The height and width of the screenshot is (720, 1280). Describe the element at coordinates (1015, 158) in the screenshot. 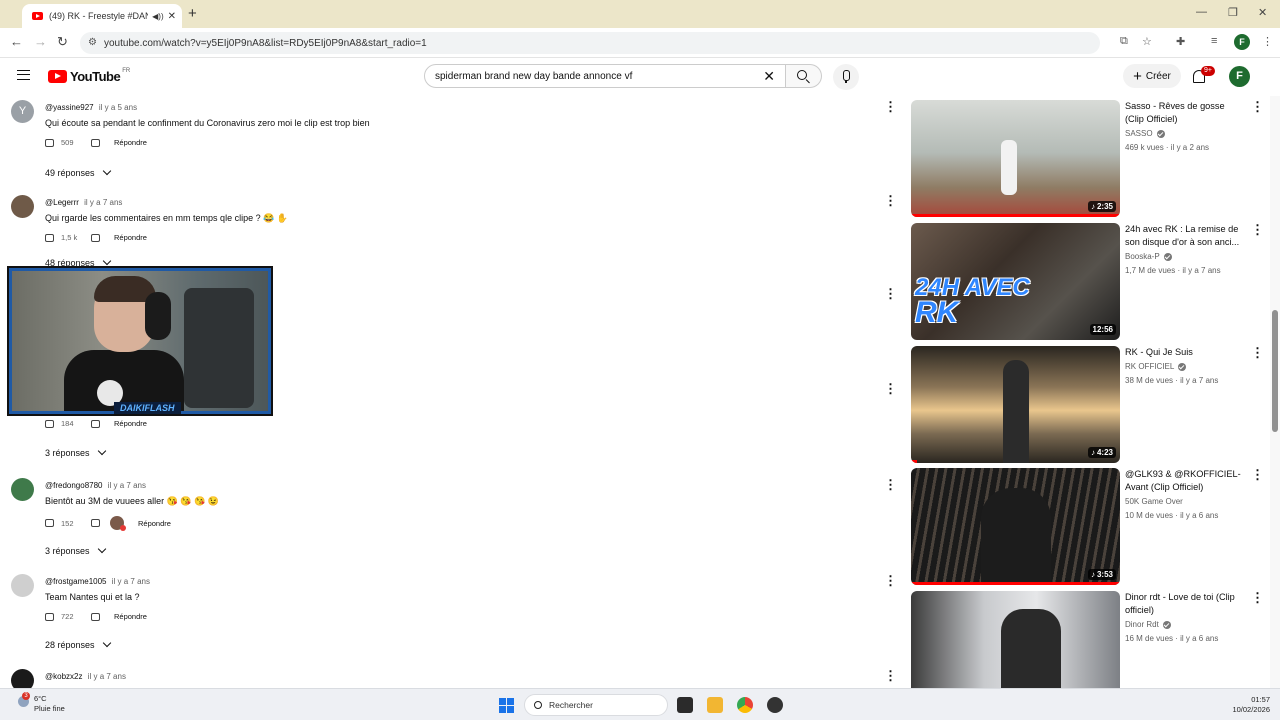

I see `video-thumbnail: ♪ 2:35` at that location.